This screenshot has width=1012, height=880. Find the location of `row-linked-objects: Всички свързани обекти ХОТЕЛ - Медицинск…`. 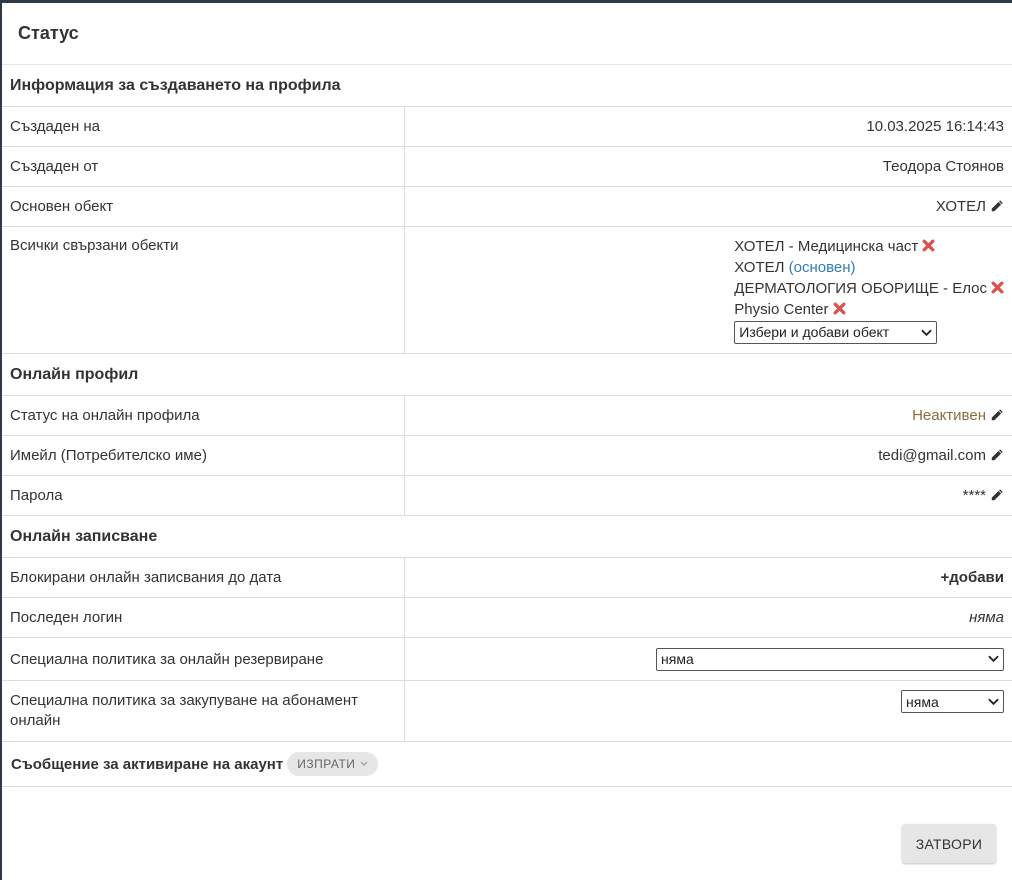

row-linked-objects: Всички свързани обекти ХОТЕЛ - Медицинск… is located at coordinates (507, 290).